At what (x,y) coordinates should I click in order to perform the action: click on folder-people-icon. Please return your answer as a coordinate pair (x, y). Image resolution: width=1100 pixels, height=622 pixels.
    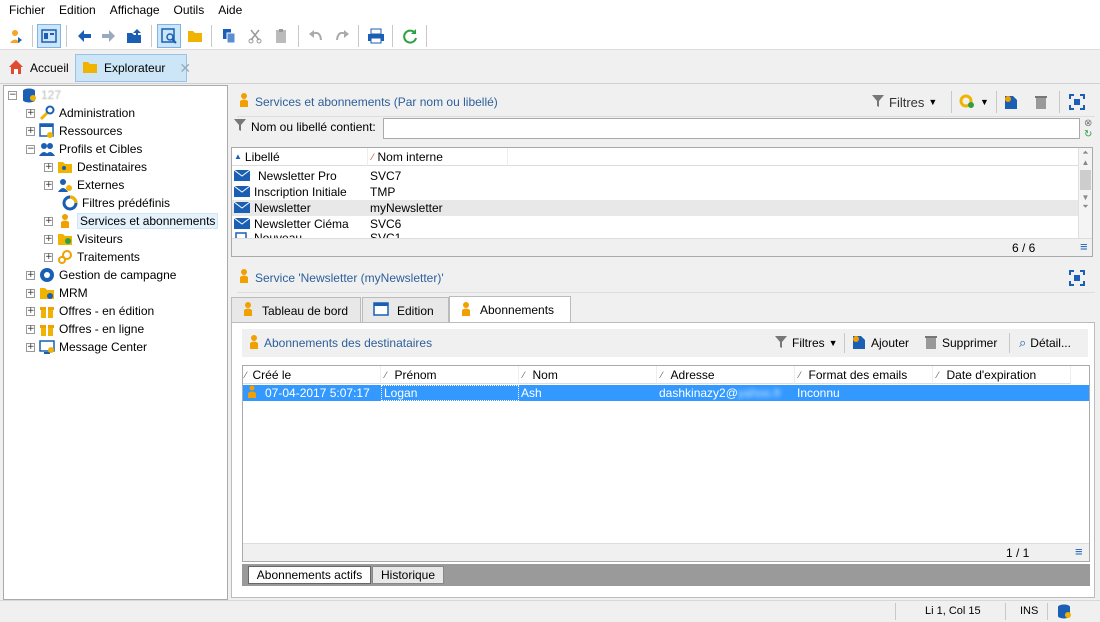
    Looking at the image, I should click on (65, 167).